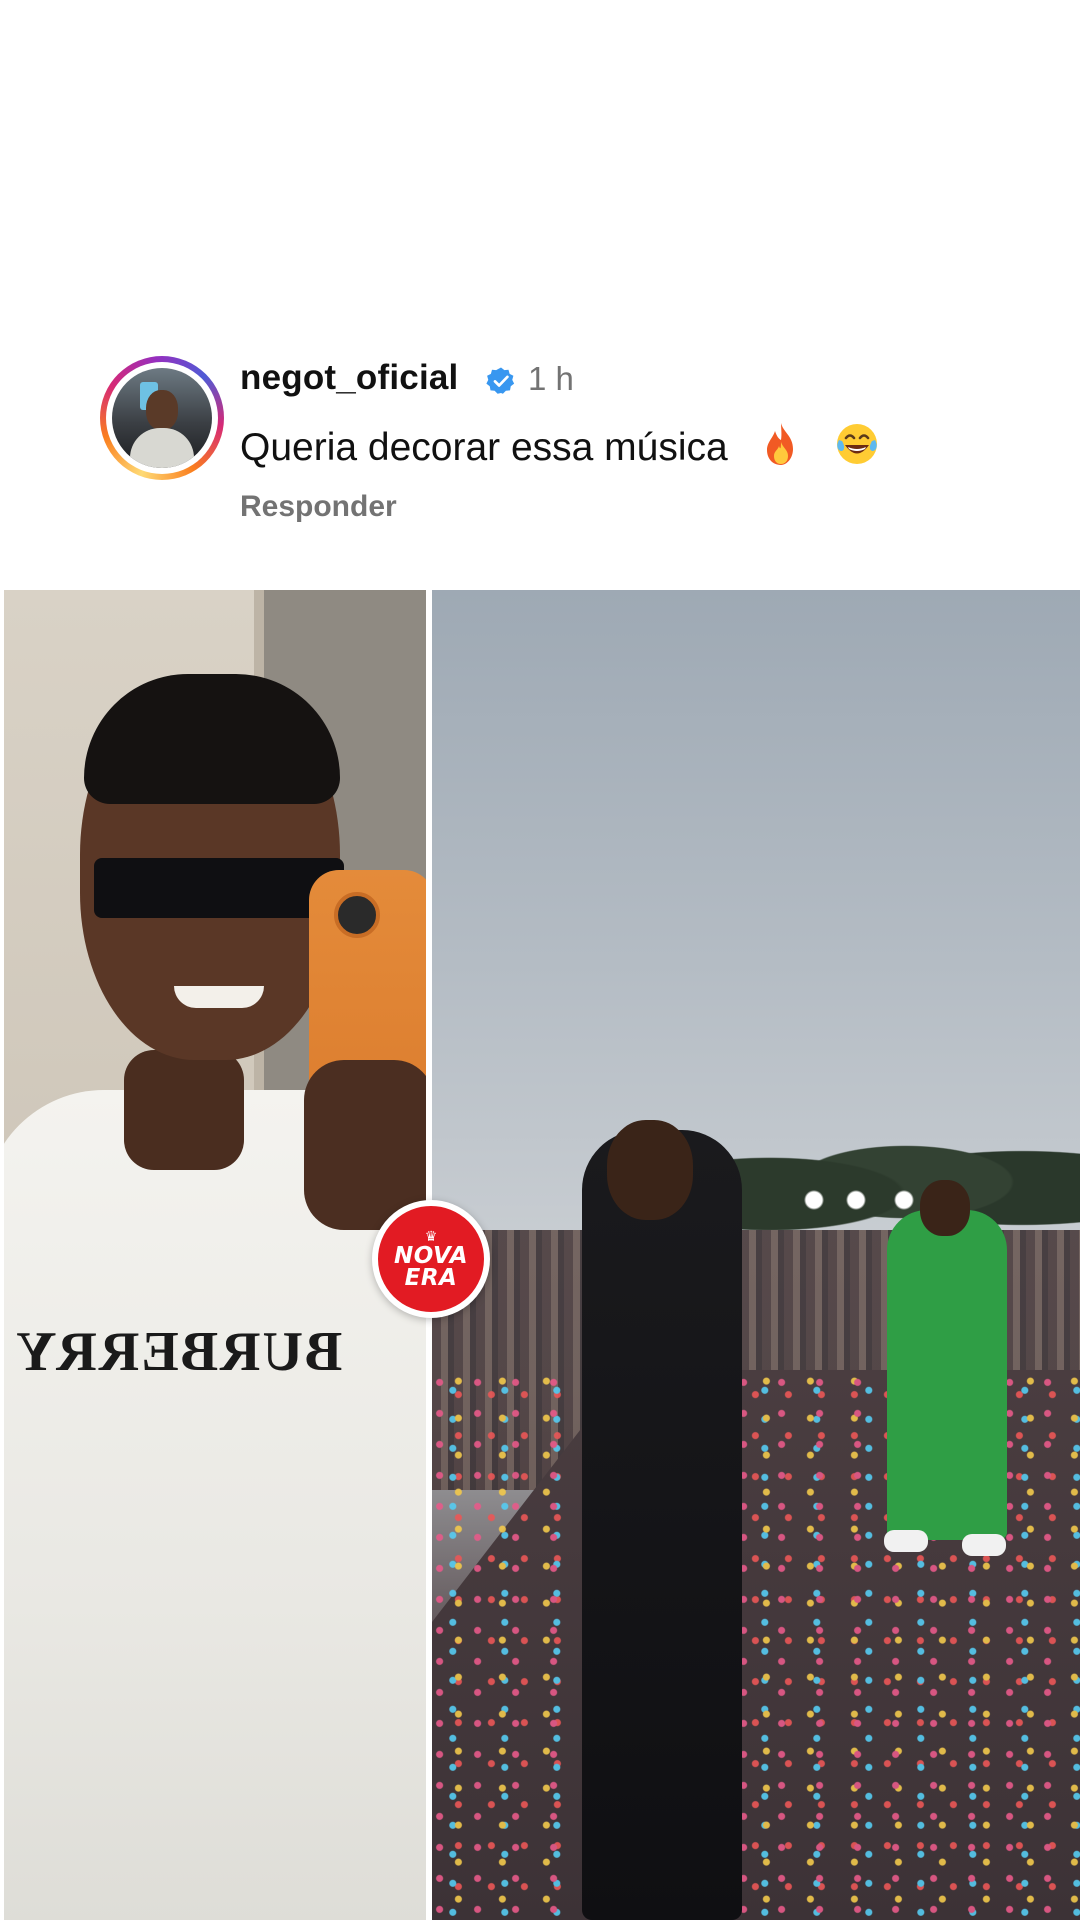  What do you see at coordinates (662, 1525) in the screenshot?
I see `performer-black-outfit` at bounding box center [662, 1525].